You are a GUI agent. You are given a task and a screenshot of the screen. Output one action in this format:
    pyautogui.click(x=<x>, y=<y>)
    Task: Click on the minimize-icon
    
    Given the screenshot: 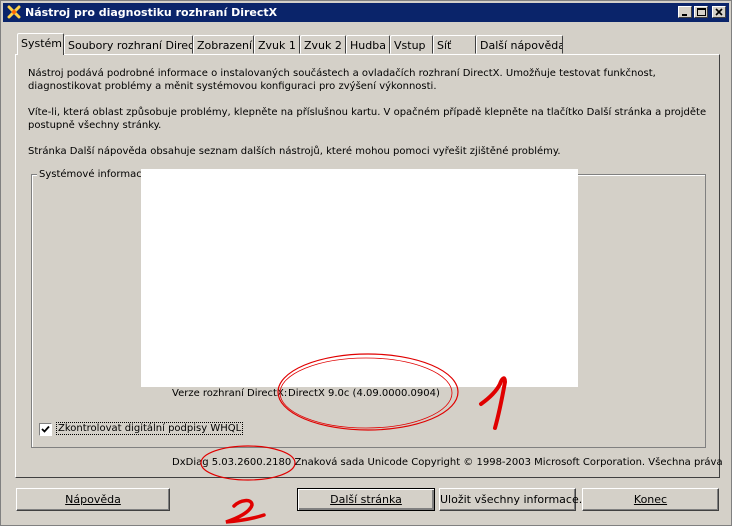 What is the action you would take?
    pyautogui.click(x=684, y=15)
    